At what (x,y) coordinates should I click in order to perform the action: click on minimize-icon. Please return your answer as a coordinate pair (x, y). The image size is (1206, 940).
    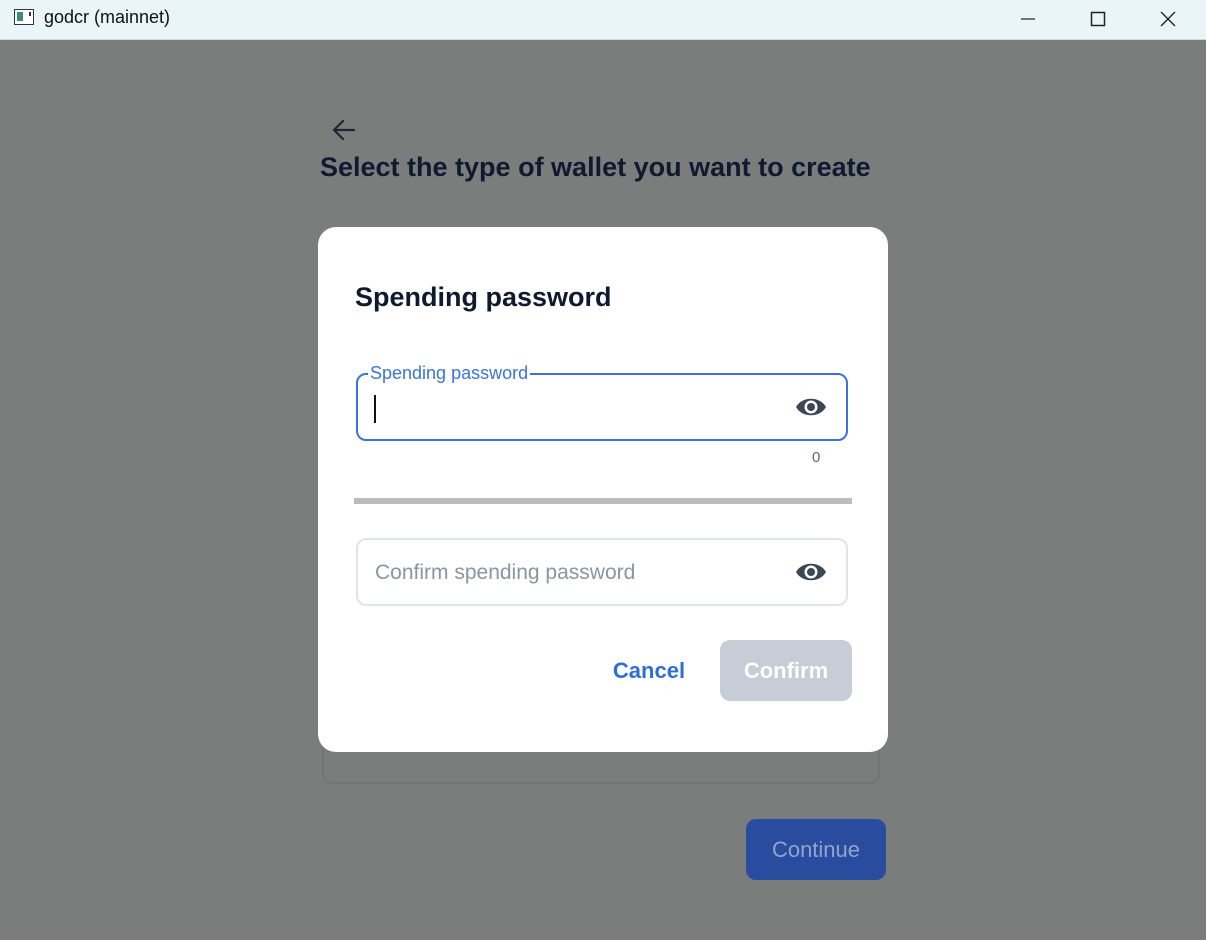
    Looking at the image, I should click on (1028, 19).